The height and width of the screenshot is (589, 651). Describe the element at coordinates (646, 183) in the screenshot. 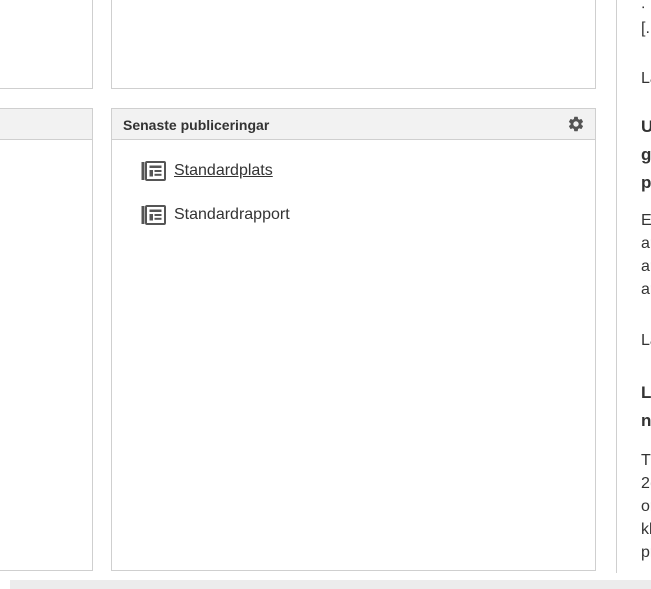

I see `news-heading: p` at that location.